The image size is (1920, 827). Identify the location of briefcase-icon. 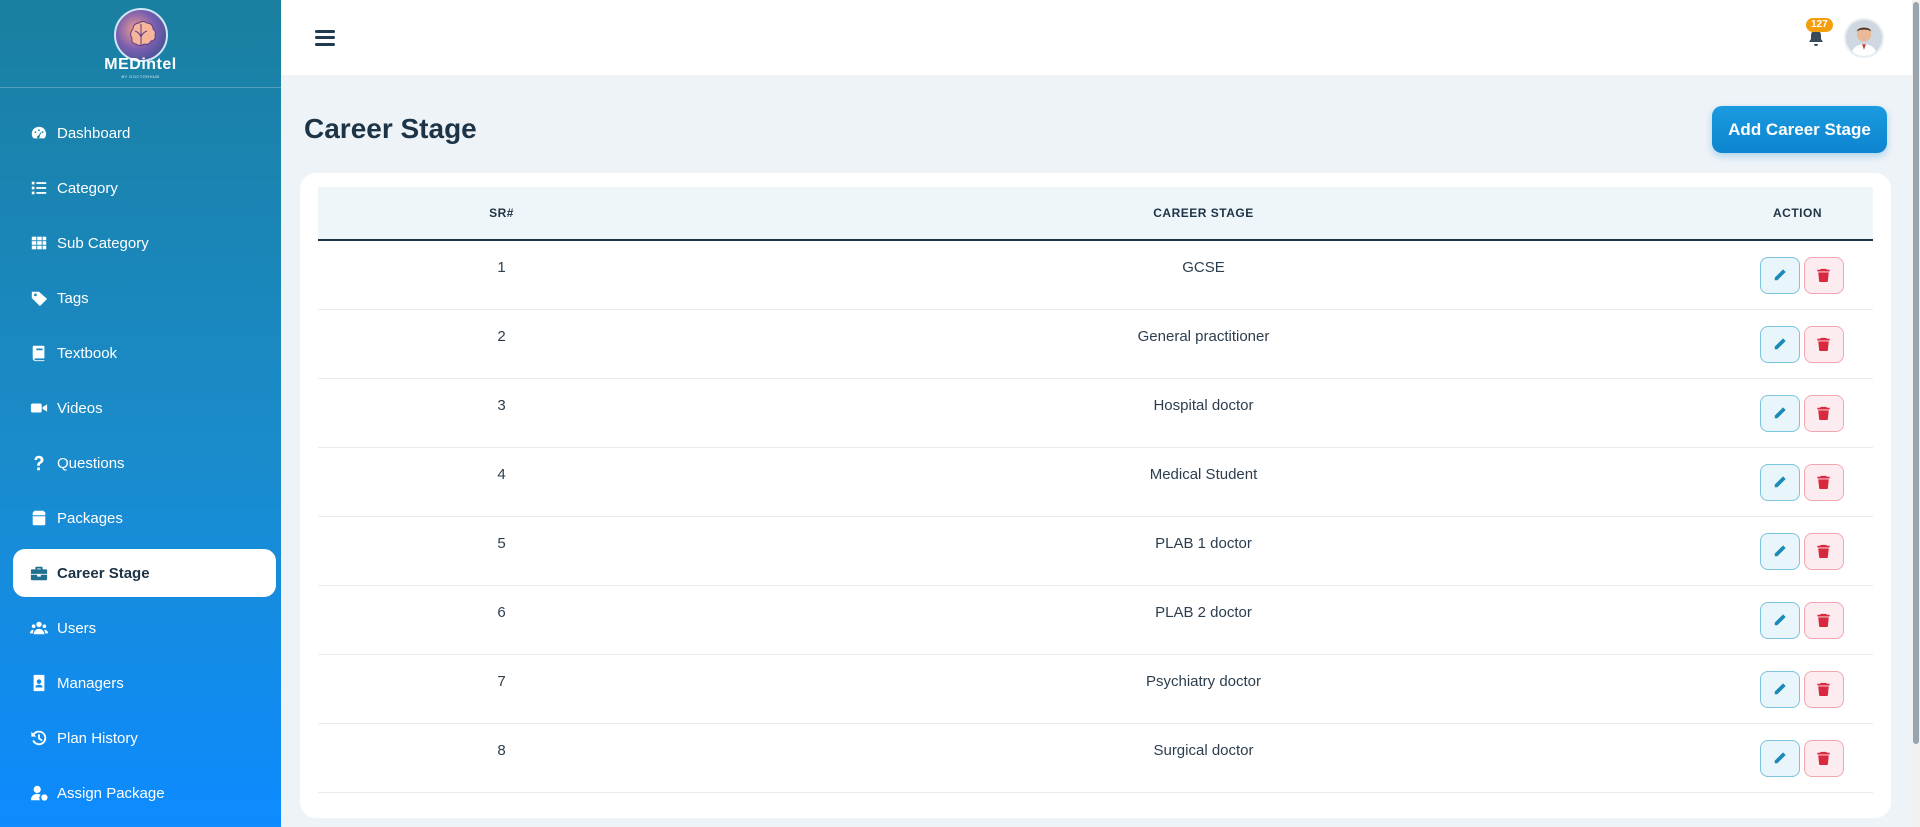
(39, 573).